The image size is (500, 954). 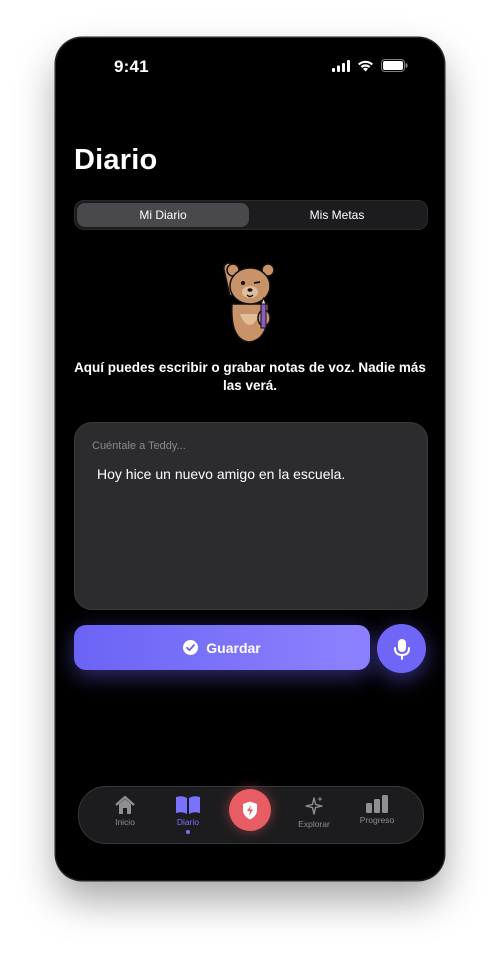 I want to click on tab-explorar: Explorar, so click(x=314, y=812).